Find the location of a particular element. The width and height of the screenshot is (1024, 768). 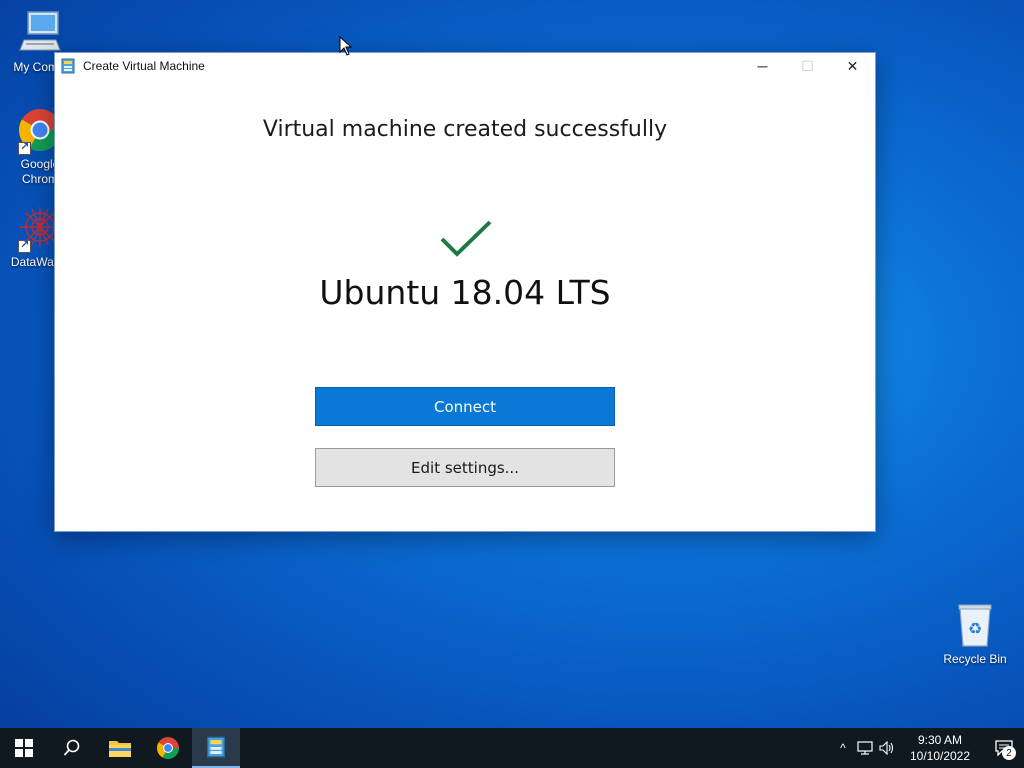

show-hidden-icons-chevron-icon: ^ is located at coordinates (843, 748).